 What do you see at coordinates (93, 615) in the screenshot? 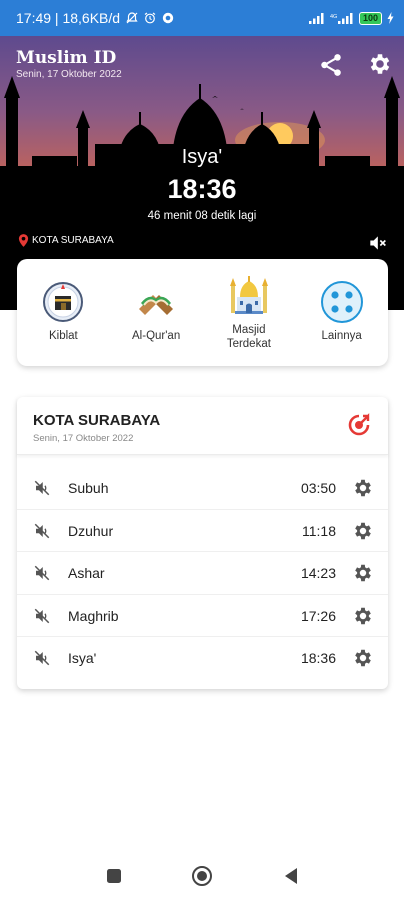
I see `prayer-name: Maghrib` at bounding box center [93, 615].